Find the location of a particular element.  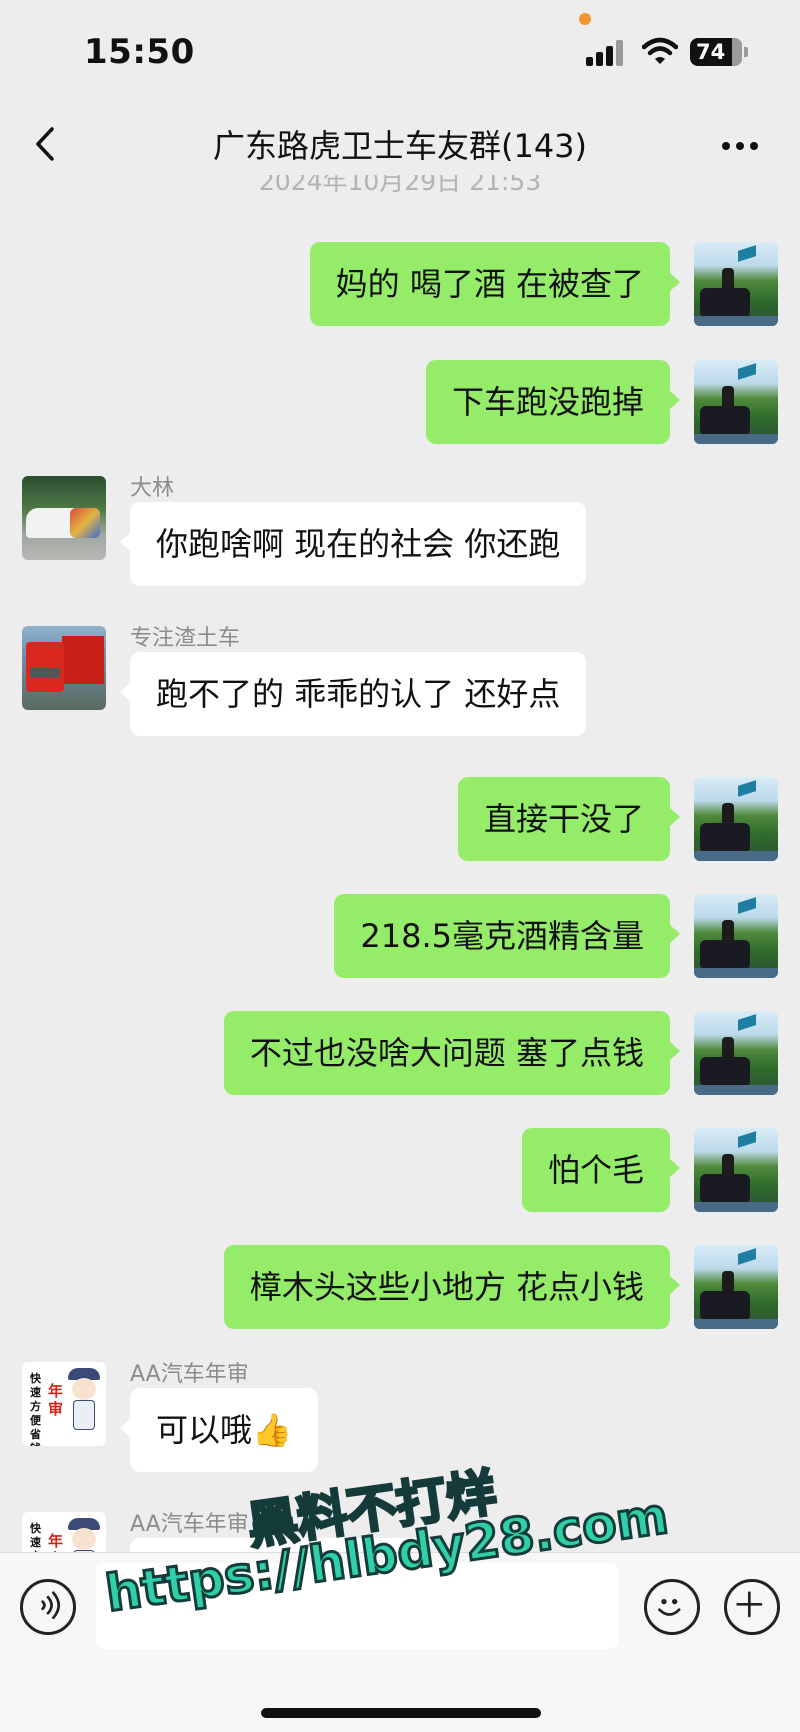

message-bubble: 你跑啥啊 现在的社会 你还跑 is located at coordinates (353, 544).